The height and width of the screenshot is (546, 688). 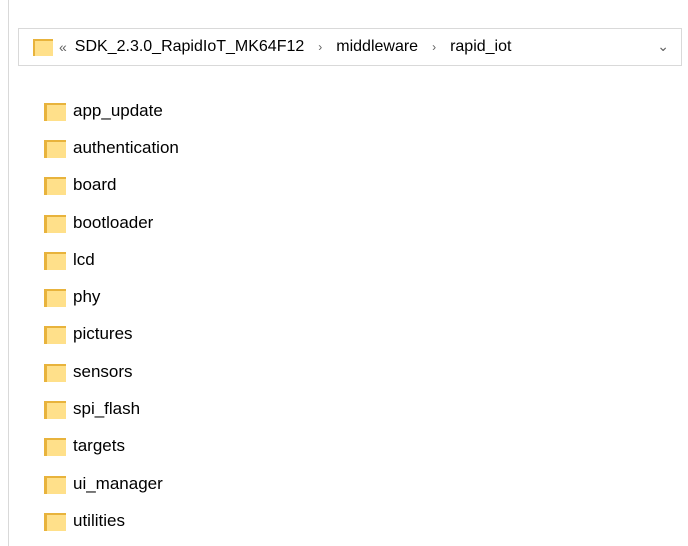 I want to click on folder-row: pictures, so click(x=194, y=334).